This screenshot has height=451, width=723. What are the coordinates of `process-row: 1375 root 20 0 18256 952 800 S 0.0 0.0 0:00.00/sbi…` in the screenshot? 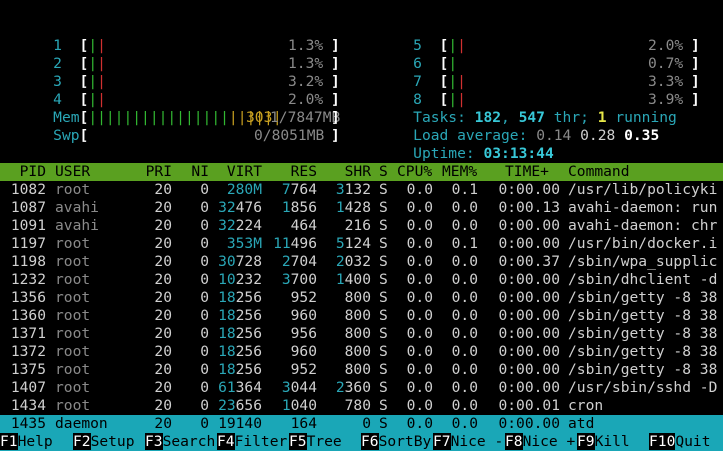 It's located at (361, 370).